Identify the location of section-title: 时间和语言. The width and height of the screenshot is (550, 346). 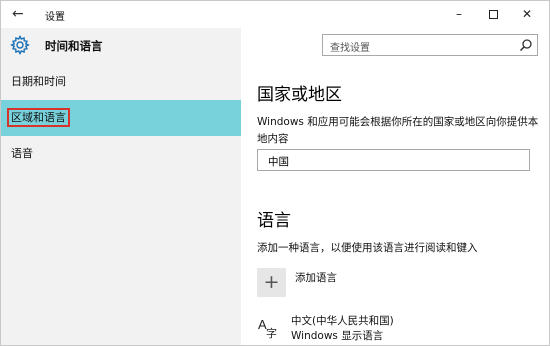
(74, 46).